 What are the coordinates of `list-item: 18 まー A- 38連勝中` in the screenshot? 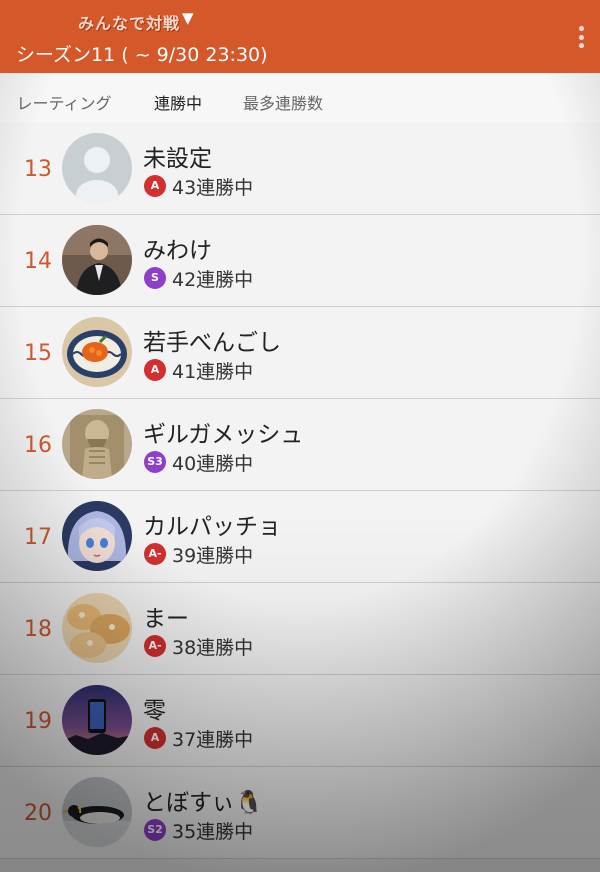 It's located at (300, 629).